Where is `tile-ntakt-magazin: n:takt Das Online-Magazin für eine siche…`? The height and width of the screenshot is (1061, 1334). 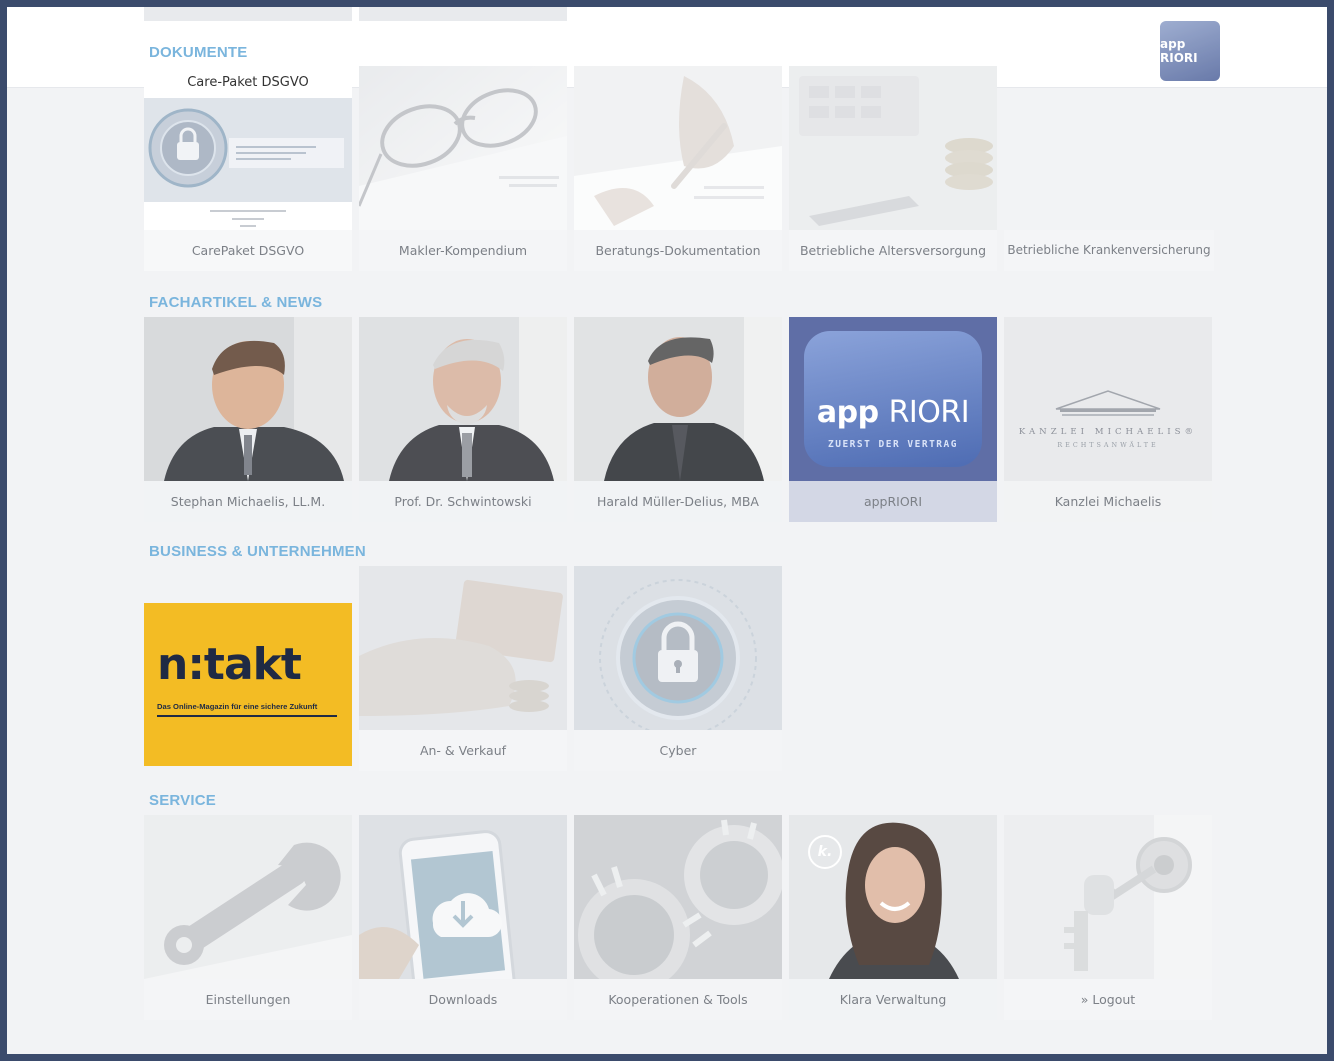
tile-ntakt-magazin: n:takt Das Online-Magazin für eine siche… is located at coordinates (248, 684).